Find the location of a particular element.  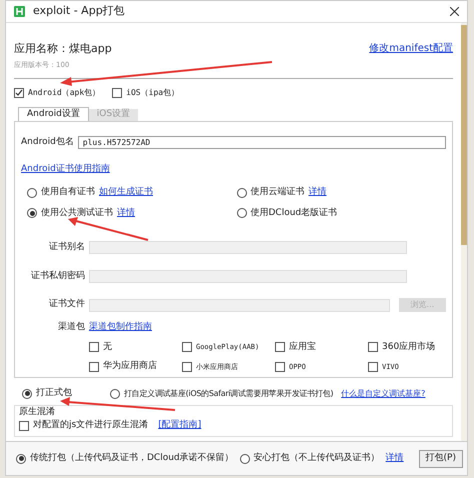

config-guide-link: [配置指南] is located at coordinates (180, 425).